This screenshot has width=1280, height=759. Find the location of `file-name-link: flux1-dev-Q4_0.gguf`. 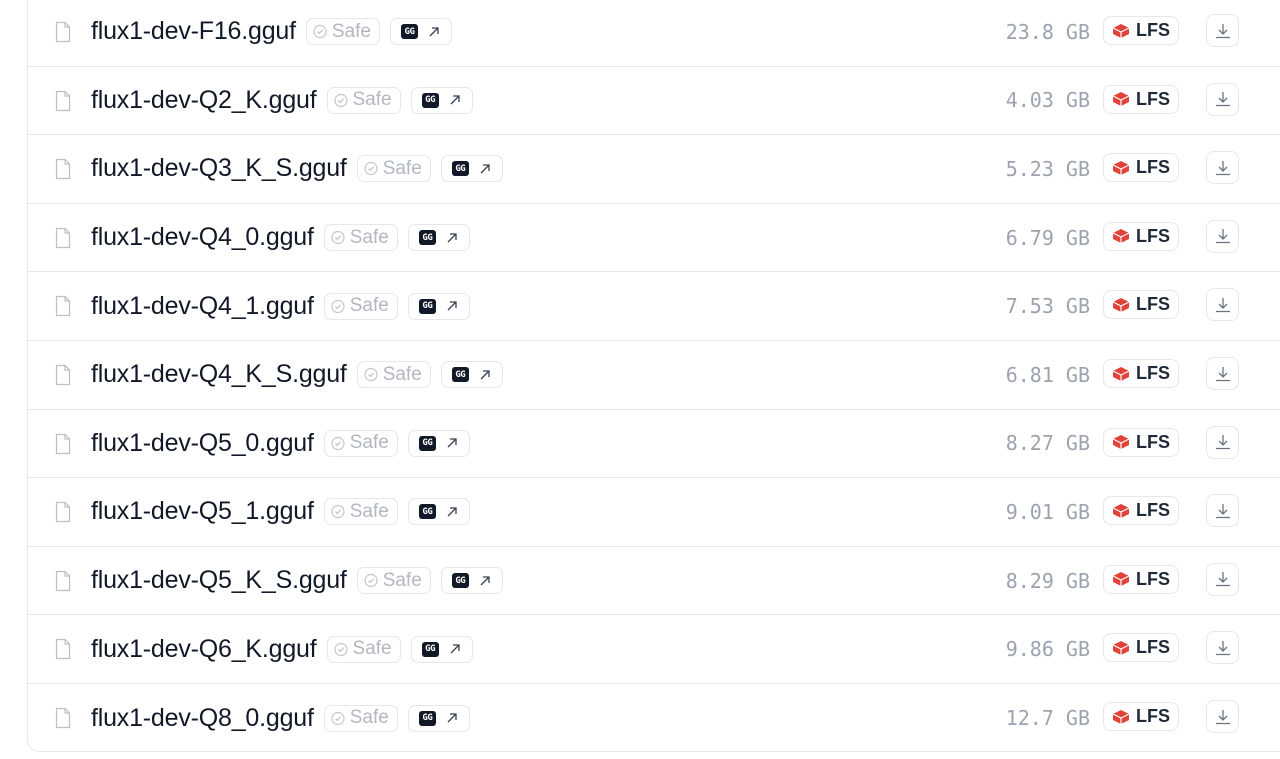

file-name-link: flux1-dev-Q4_0.gguf is located at coordinates (202, 237).